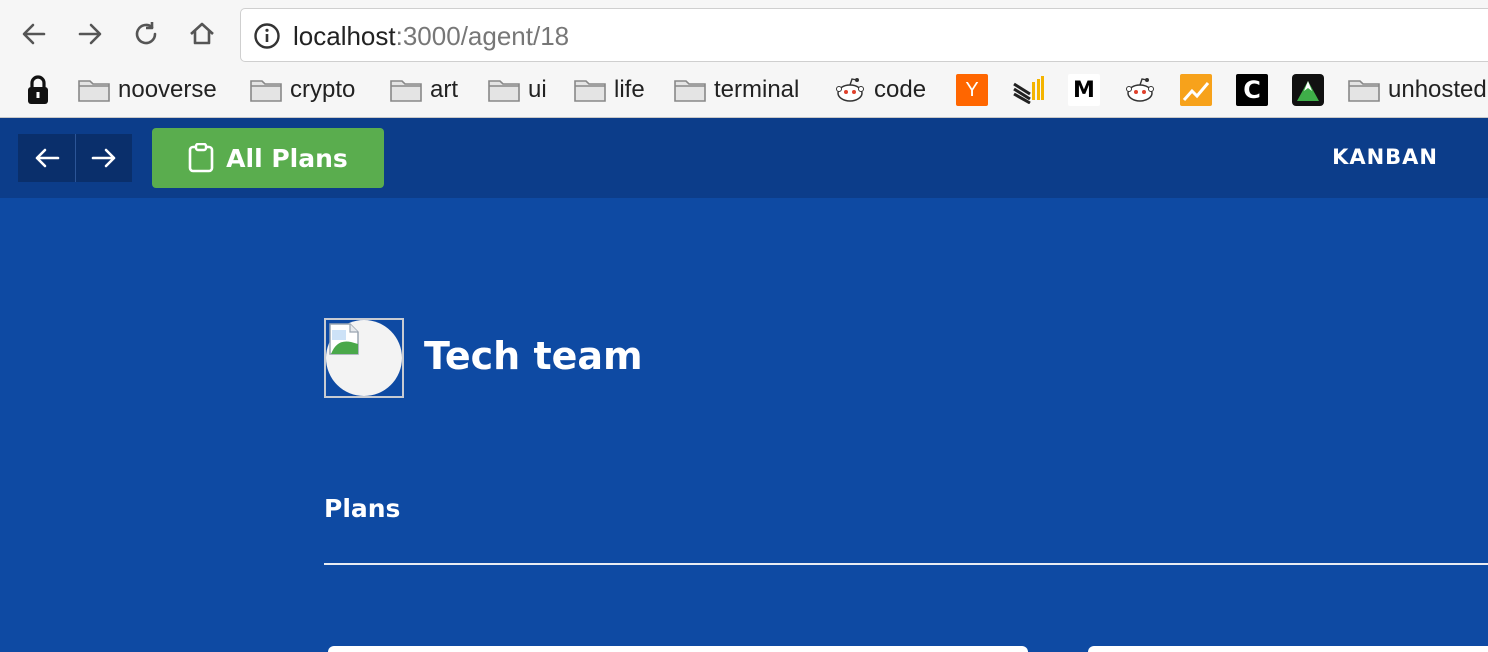  Describe the element at coordinates (202, 34) in the screenshot. I see `browser-home-icon` at that location.